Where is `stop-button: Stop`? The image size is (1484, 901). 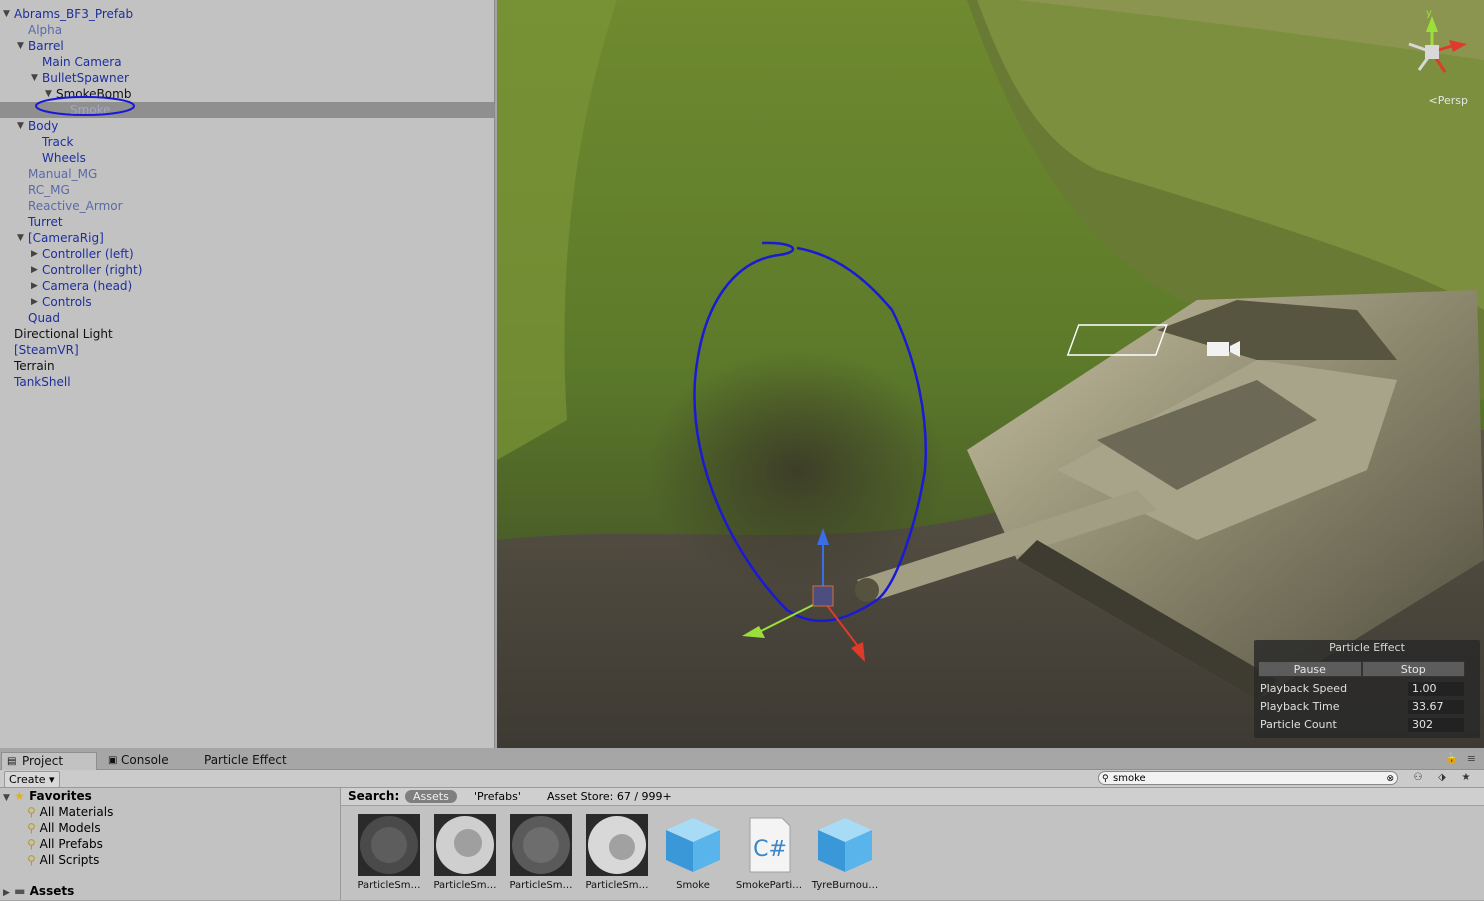
stop-button: Stop is located at coordinates (1413, 669).